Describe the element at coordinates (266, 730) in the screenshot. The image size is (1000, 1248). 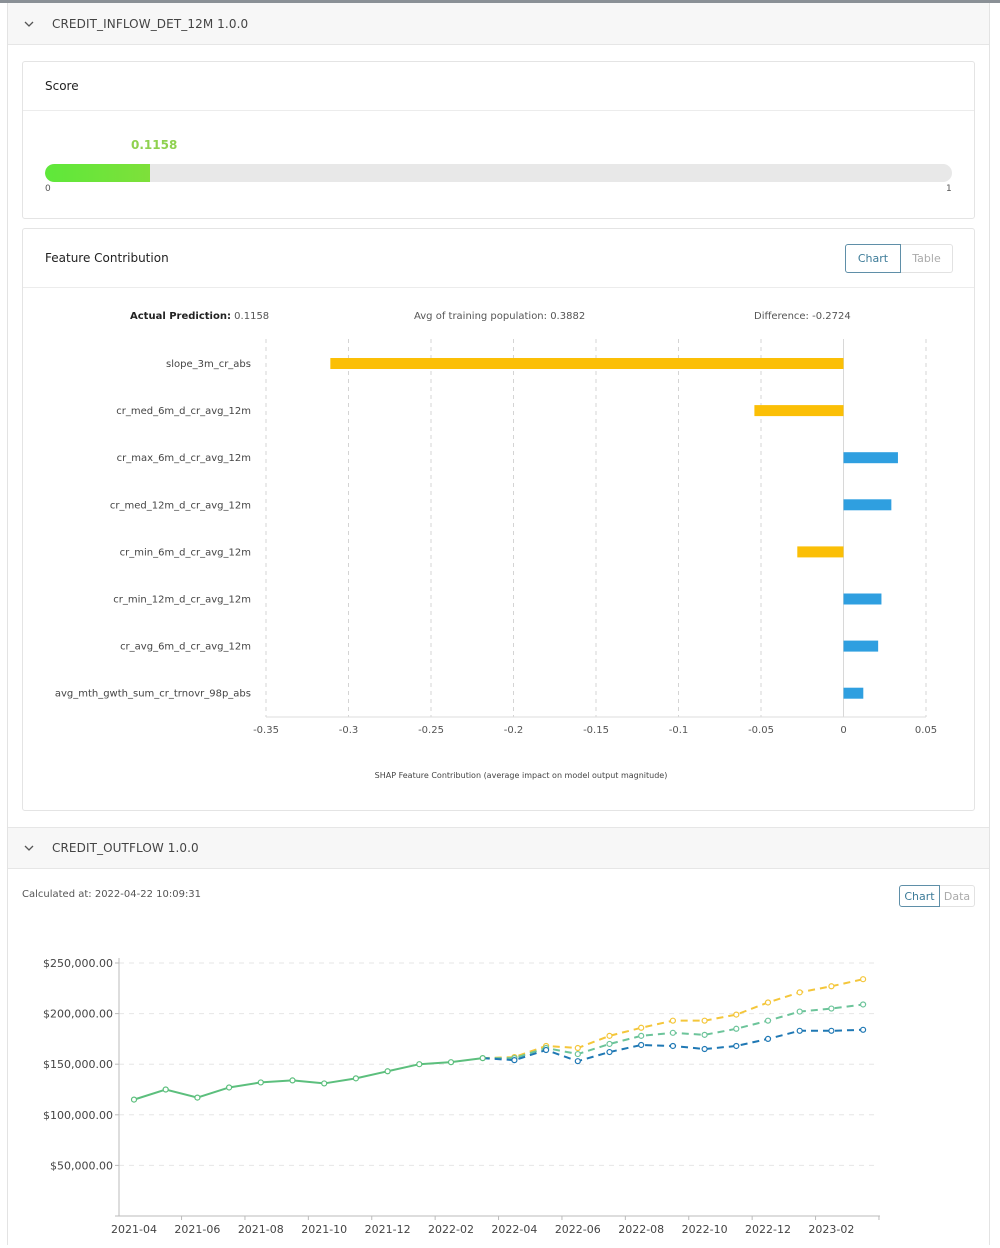
I see `x-tick-label: -0.35` at that location.